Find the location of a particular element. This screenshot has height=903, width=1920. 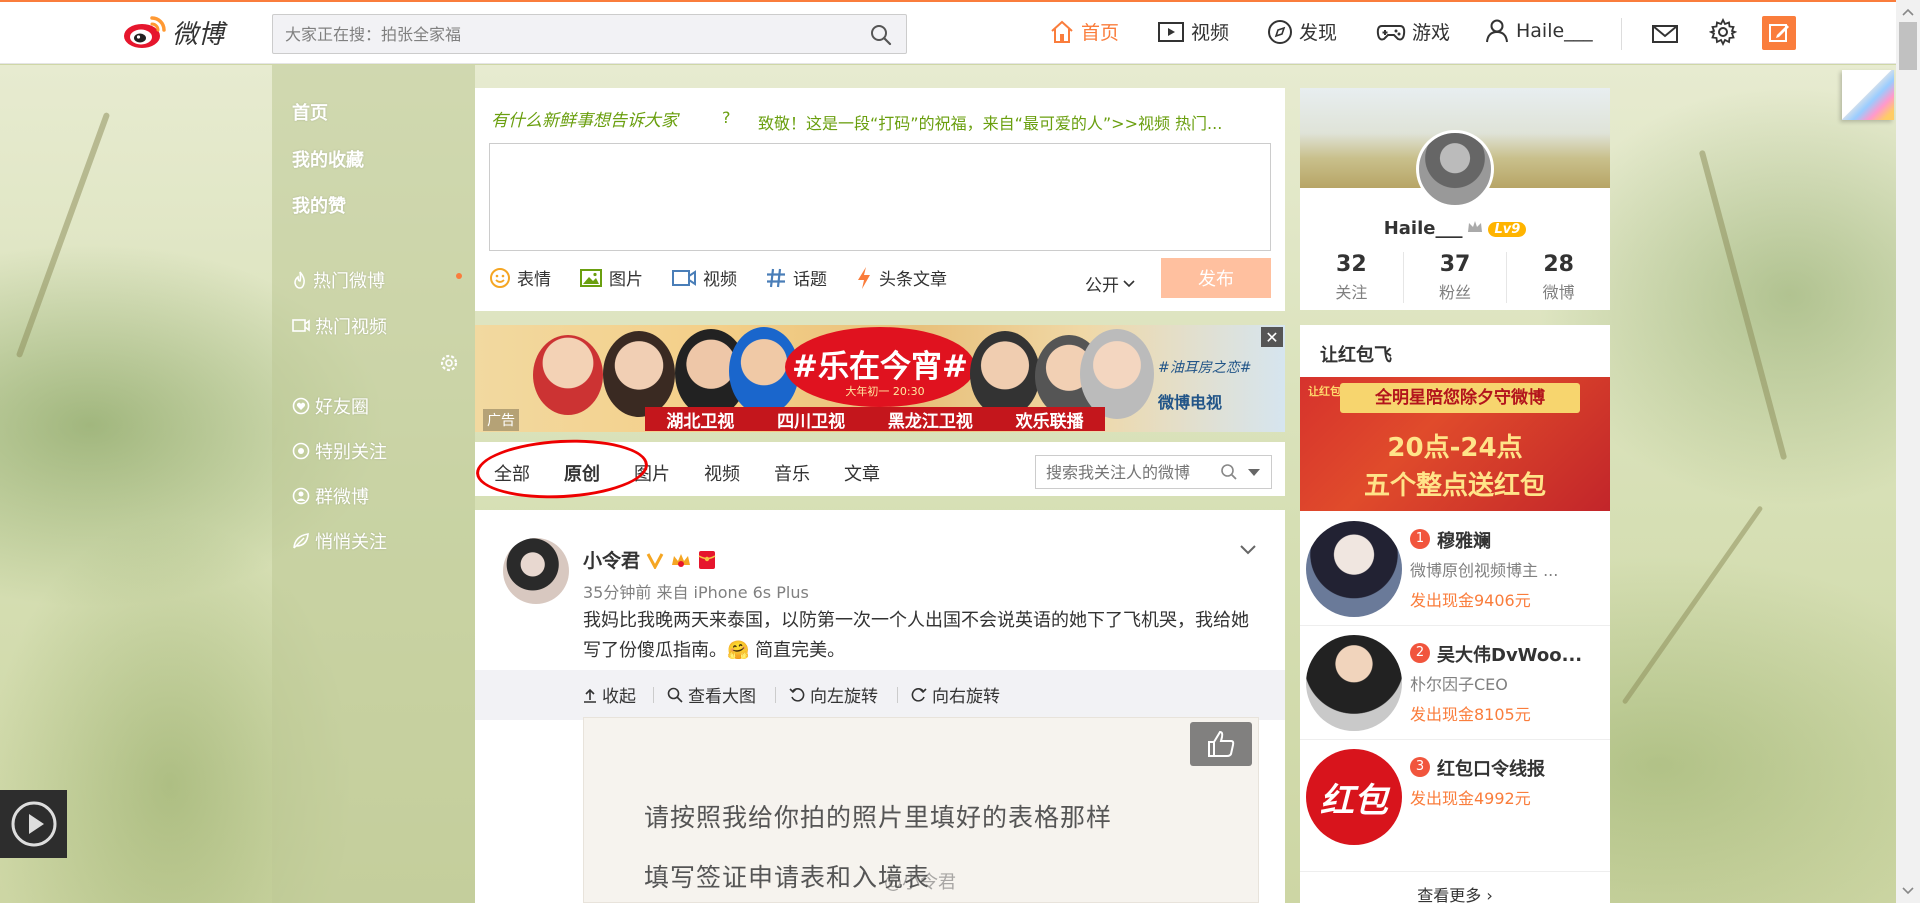

corner-skin-sticker is located at coordinates (1868, 95).